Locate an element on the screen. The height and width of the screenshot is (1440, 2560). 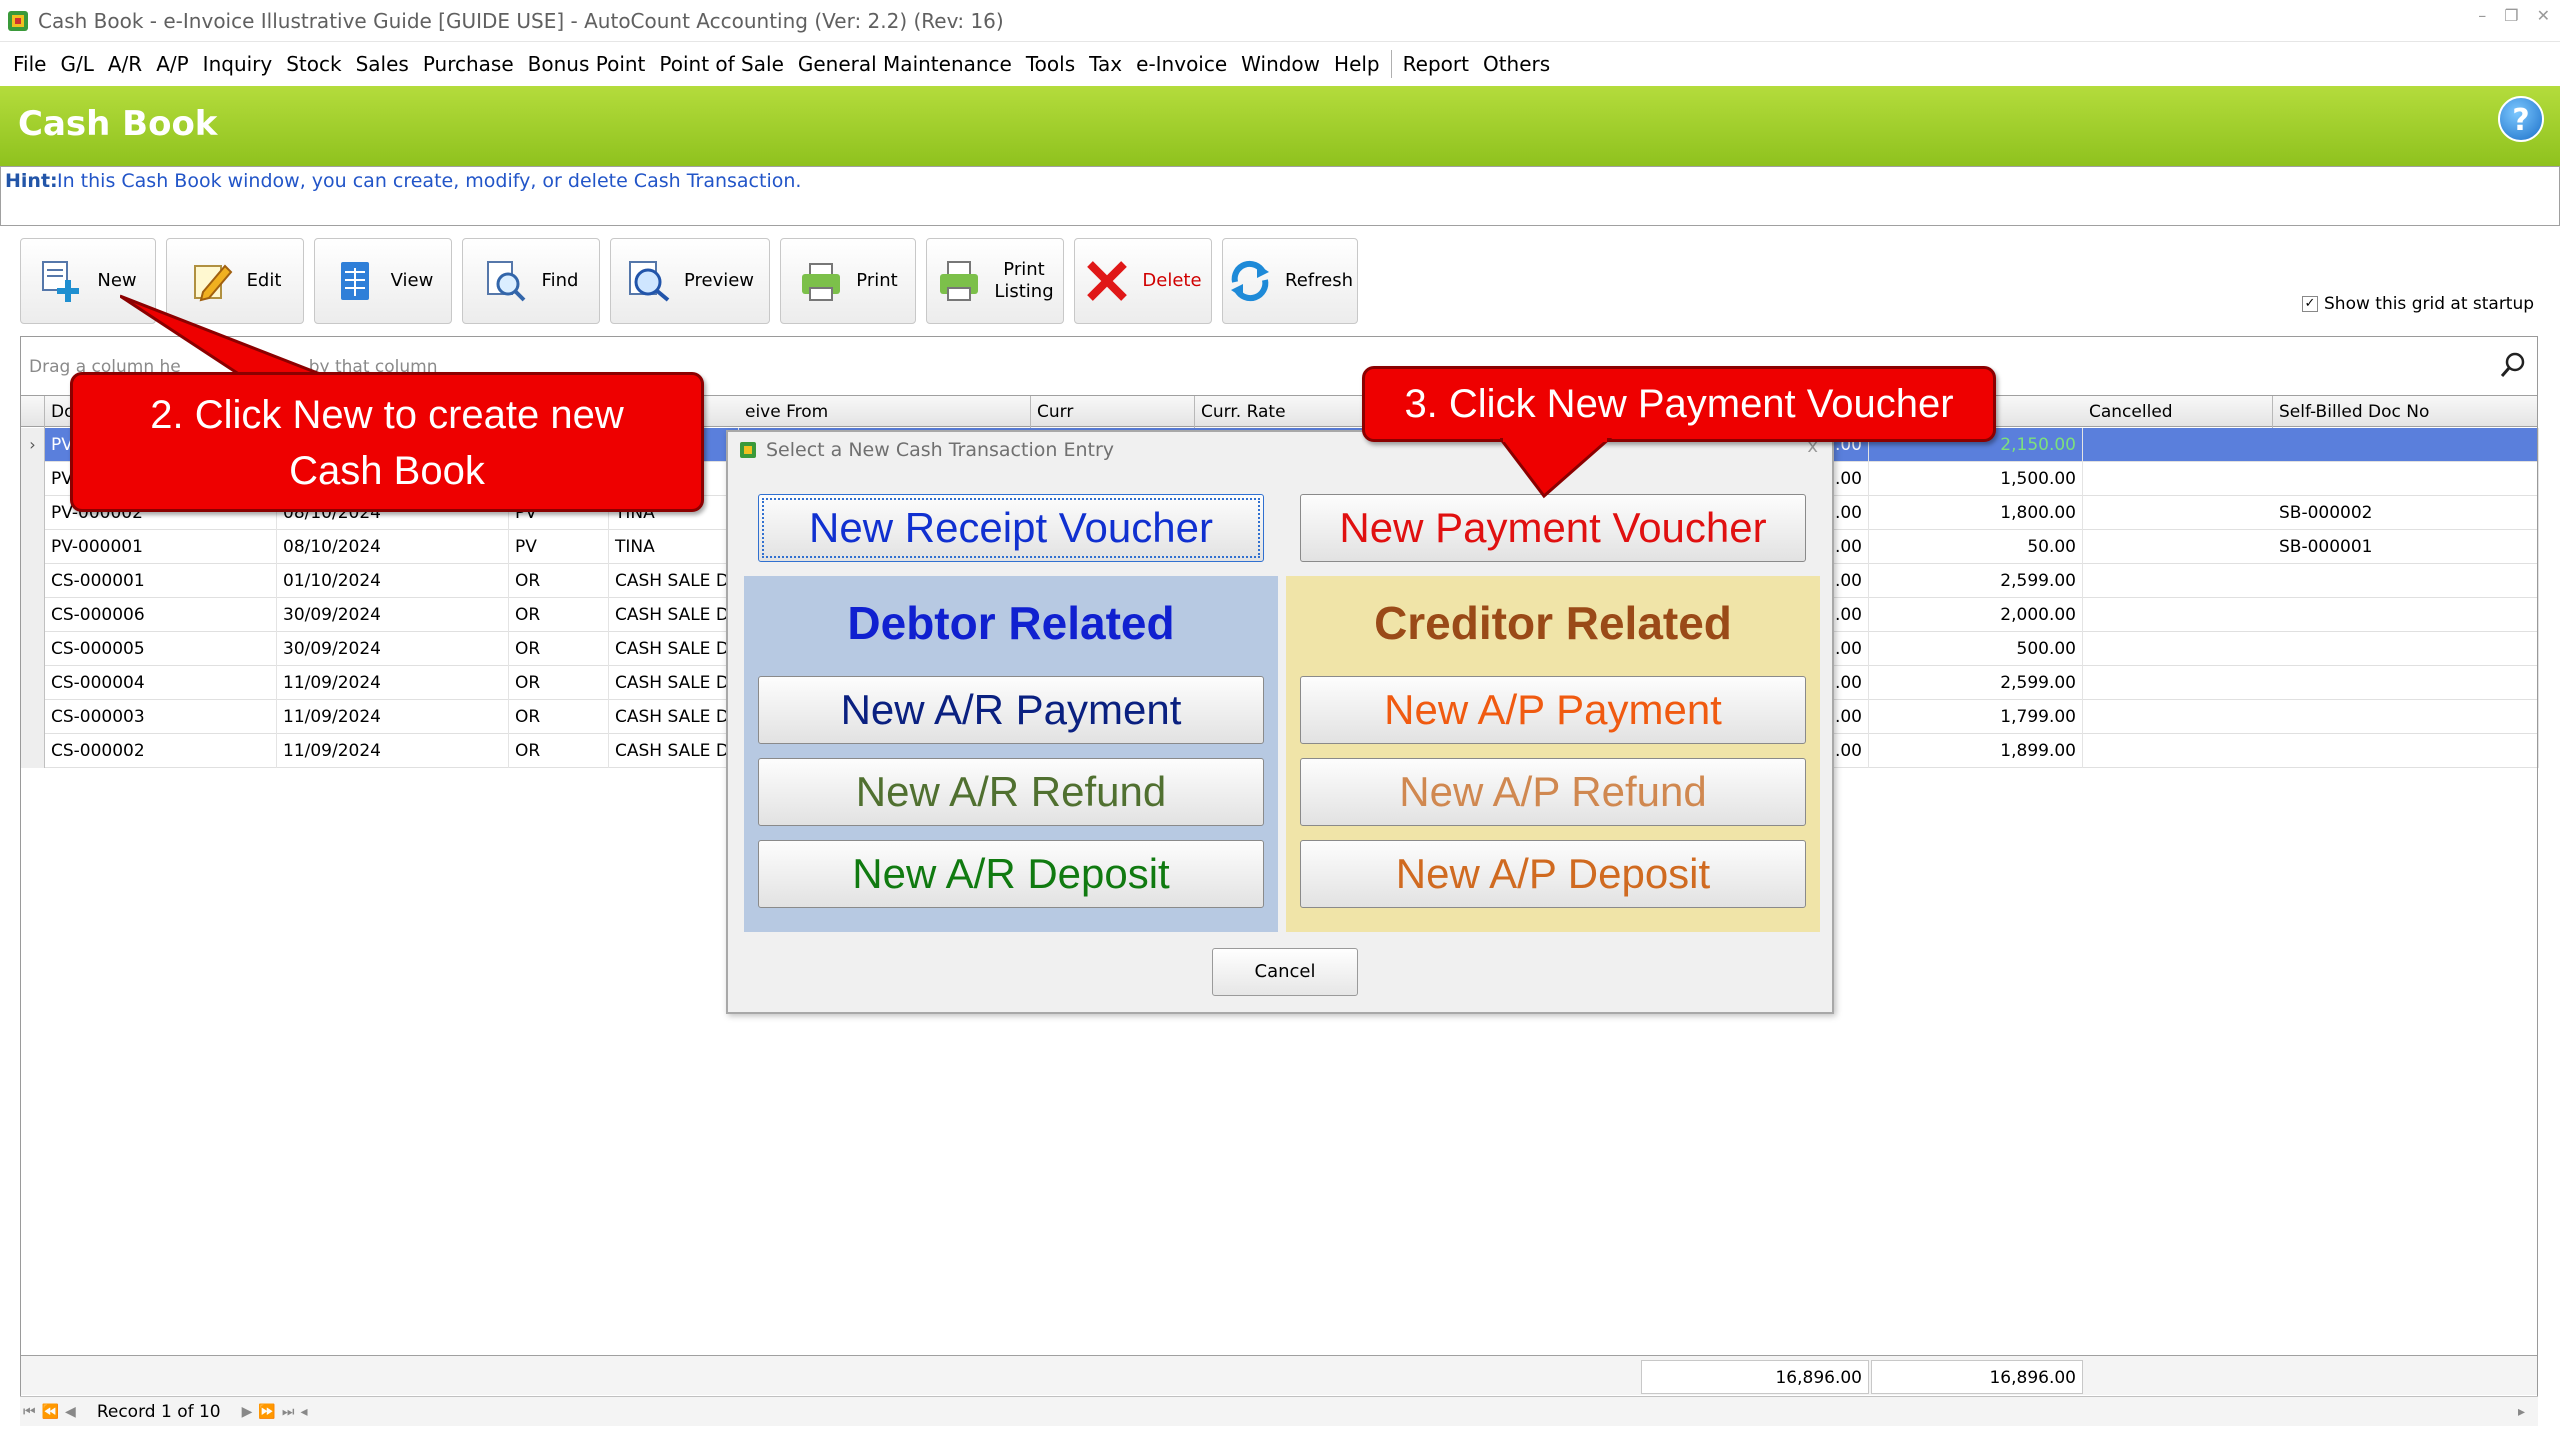
cell-doc-no: CS-000004 is located at coordinates (161, 683).